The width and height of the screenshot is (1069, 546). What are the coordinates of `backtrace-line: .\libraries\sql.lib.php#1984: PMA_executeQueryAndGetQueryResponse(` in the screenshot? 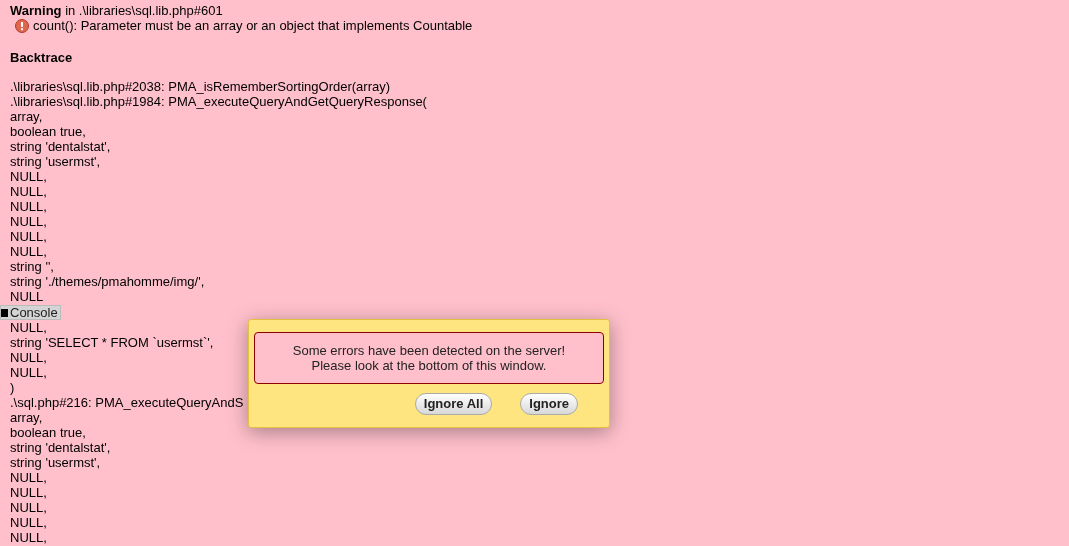 It's located at (218, 101).